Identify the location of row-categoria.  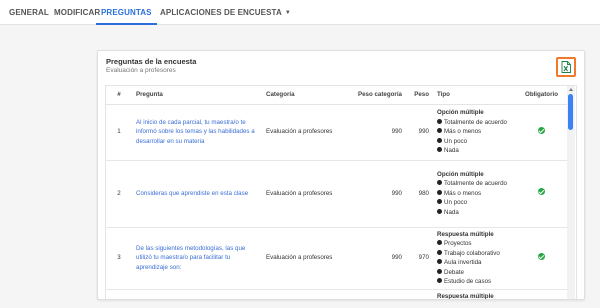
(305, 294).